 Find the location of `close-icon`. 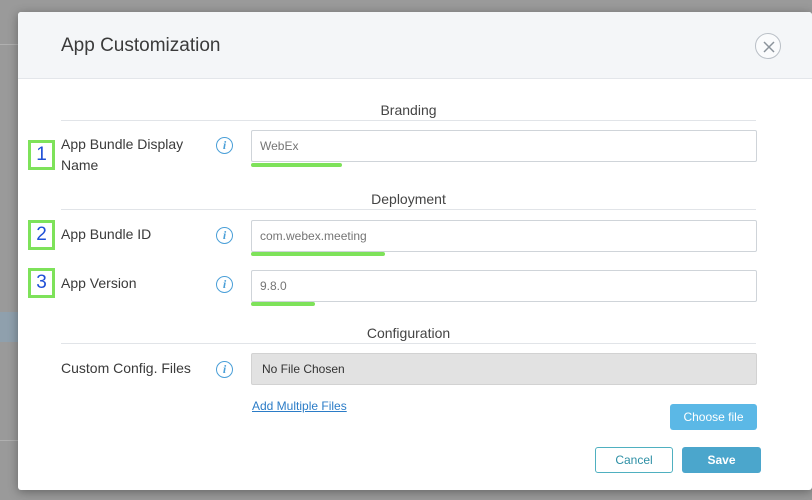

close-icon is located at coordinates (769, 47).